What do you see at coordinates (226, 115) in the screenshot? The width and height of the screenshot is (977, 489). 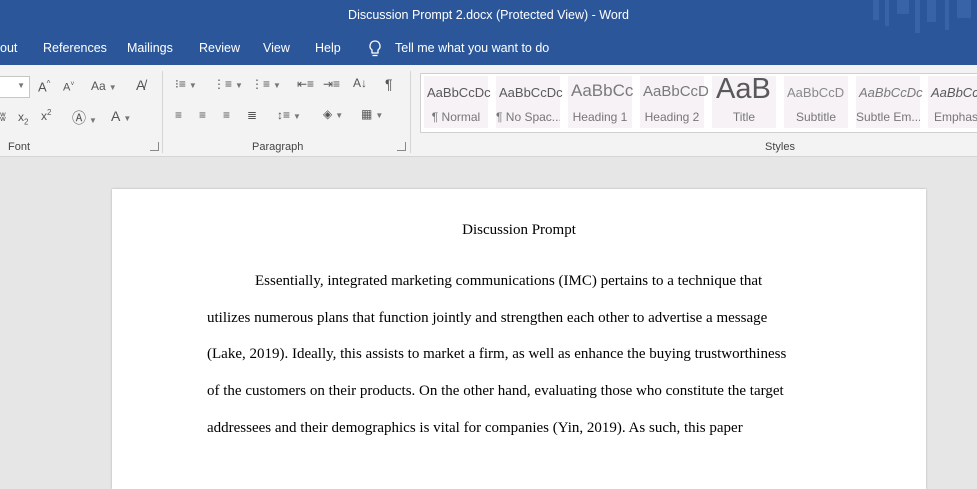 I see `align-right-icon: ≡` at bounding box center [226, 115].